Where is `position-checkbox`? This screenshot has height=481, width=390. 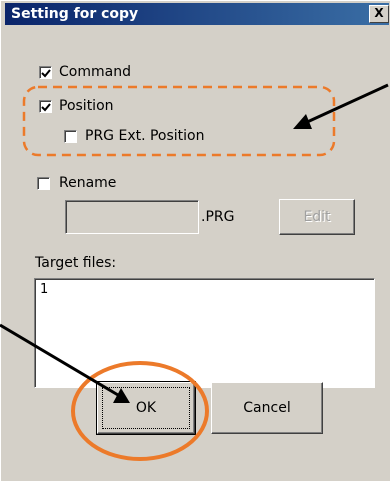 position-checkbox is located at coordinates (45, 106).